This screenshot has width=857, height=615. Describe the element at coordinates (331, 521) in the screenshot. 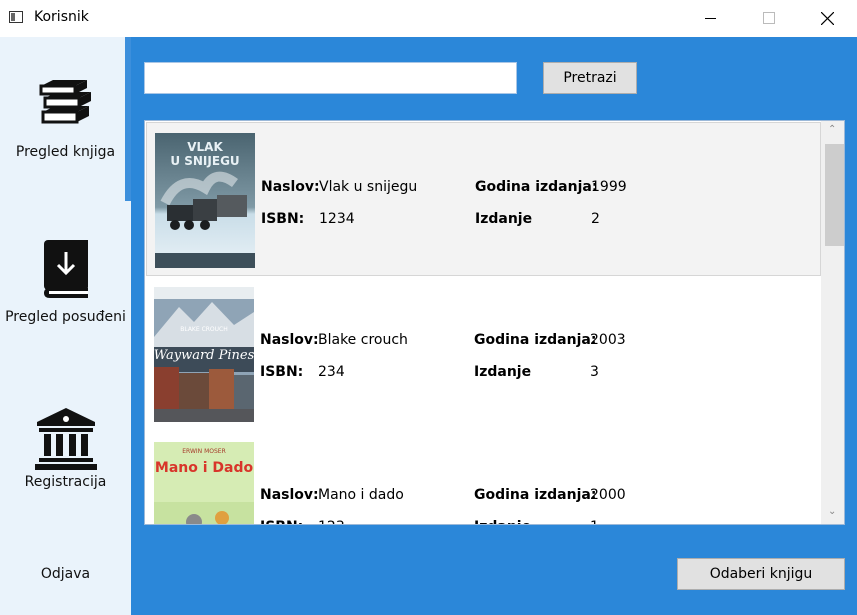

I see `isbn-value: 123` at that location.